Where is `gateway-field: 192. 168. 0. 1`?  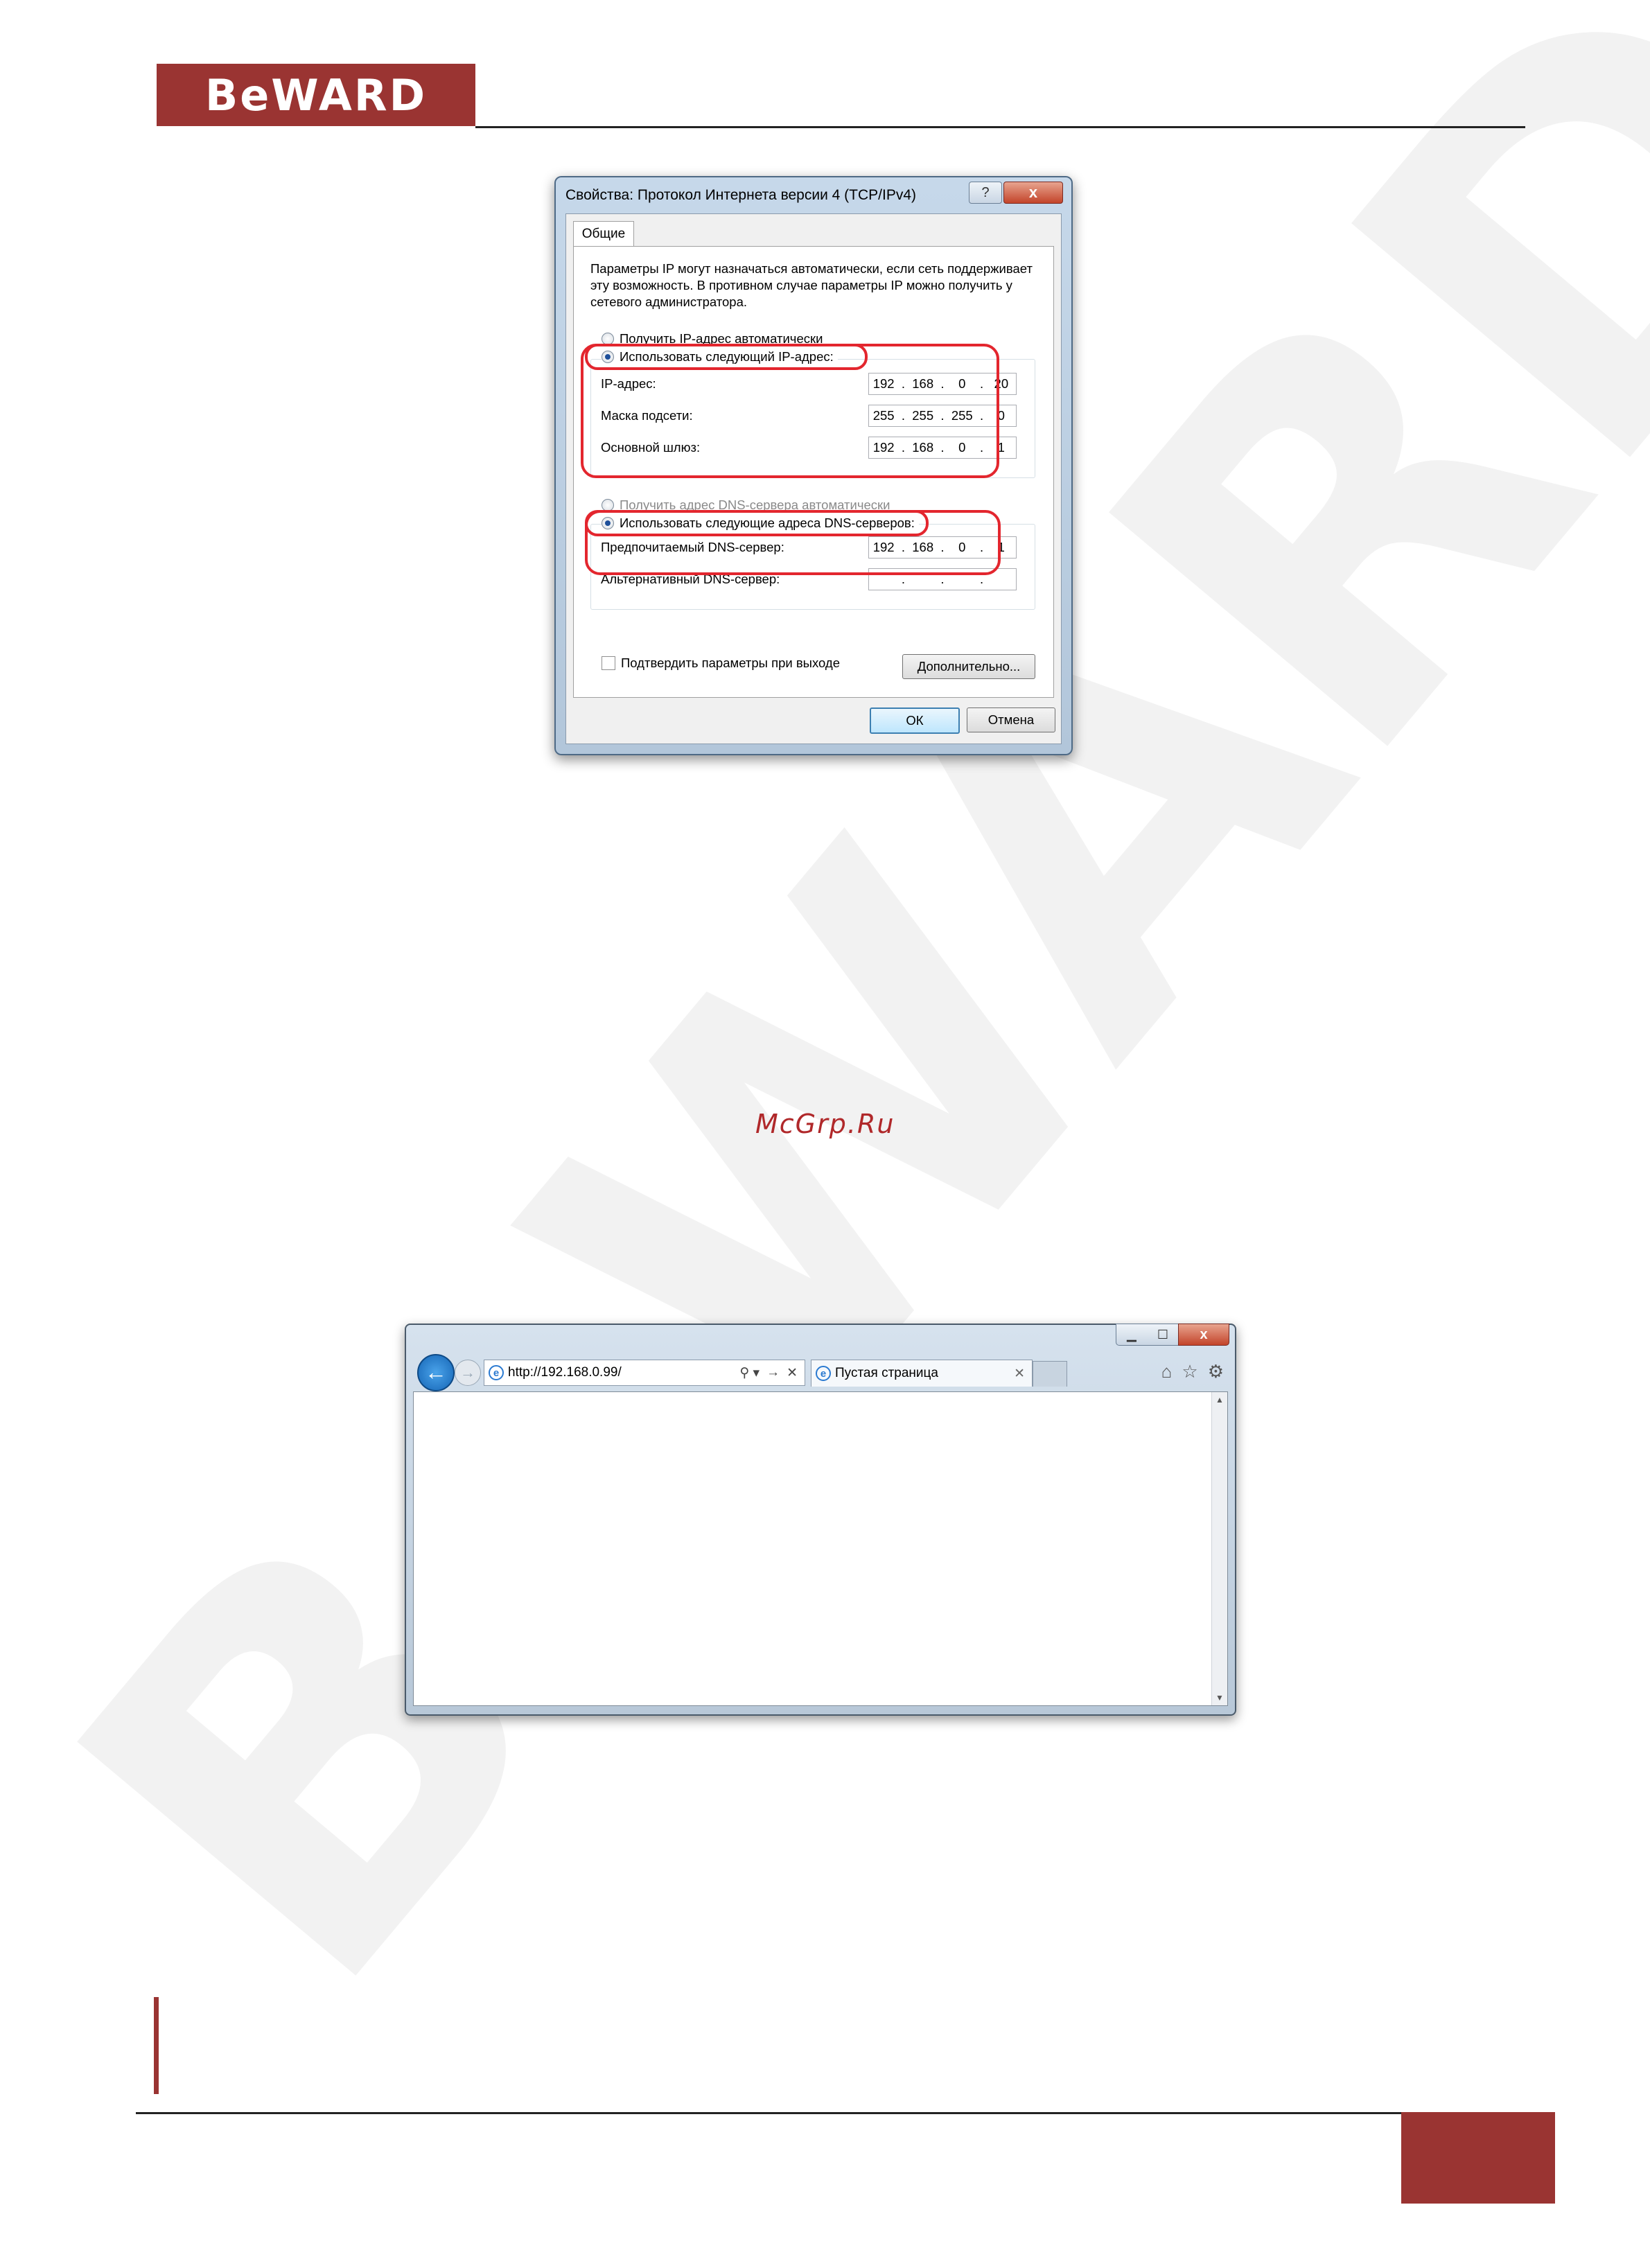 gateway-field: 192. 168. 0. 1 is located at coordinates (942, 448).